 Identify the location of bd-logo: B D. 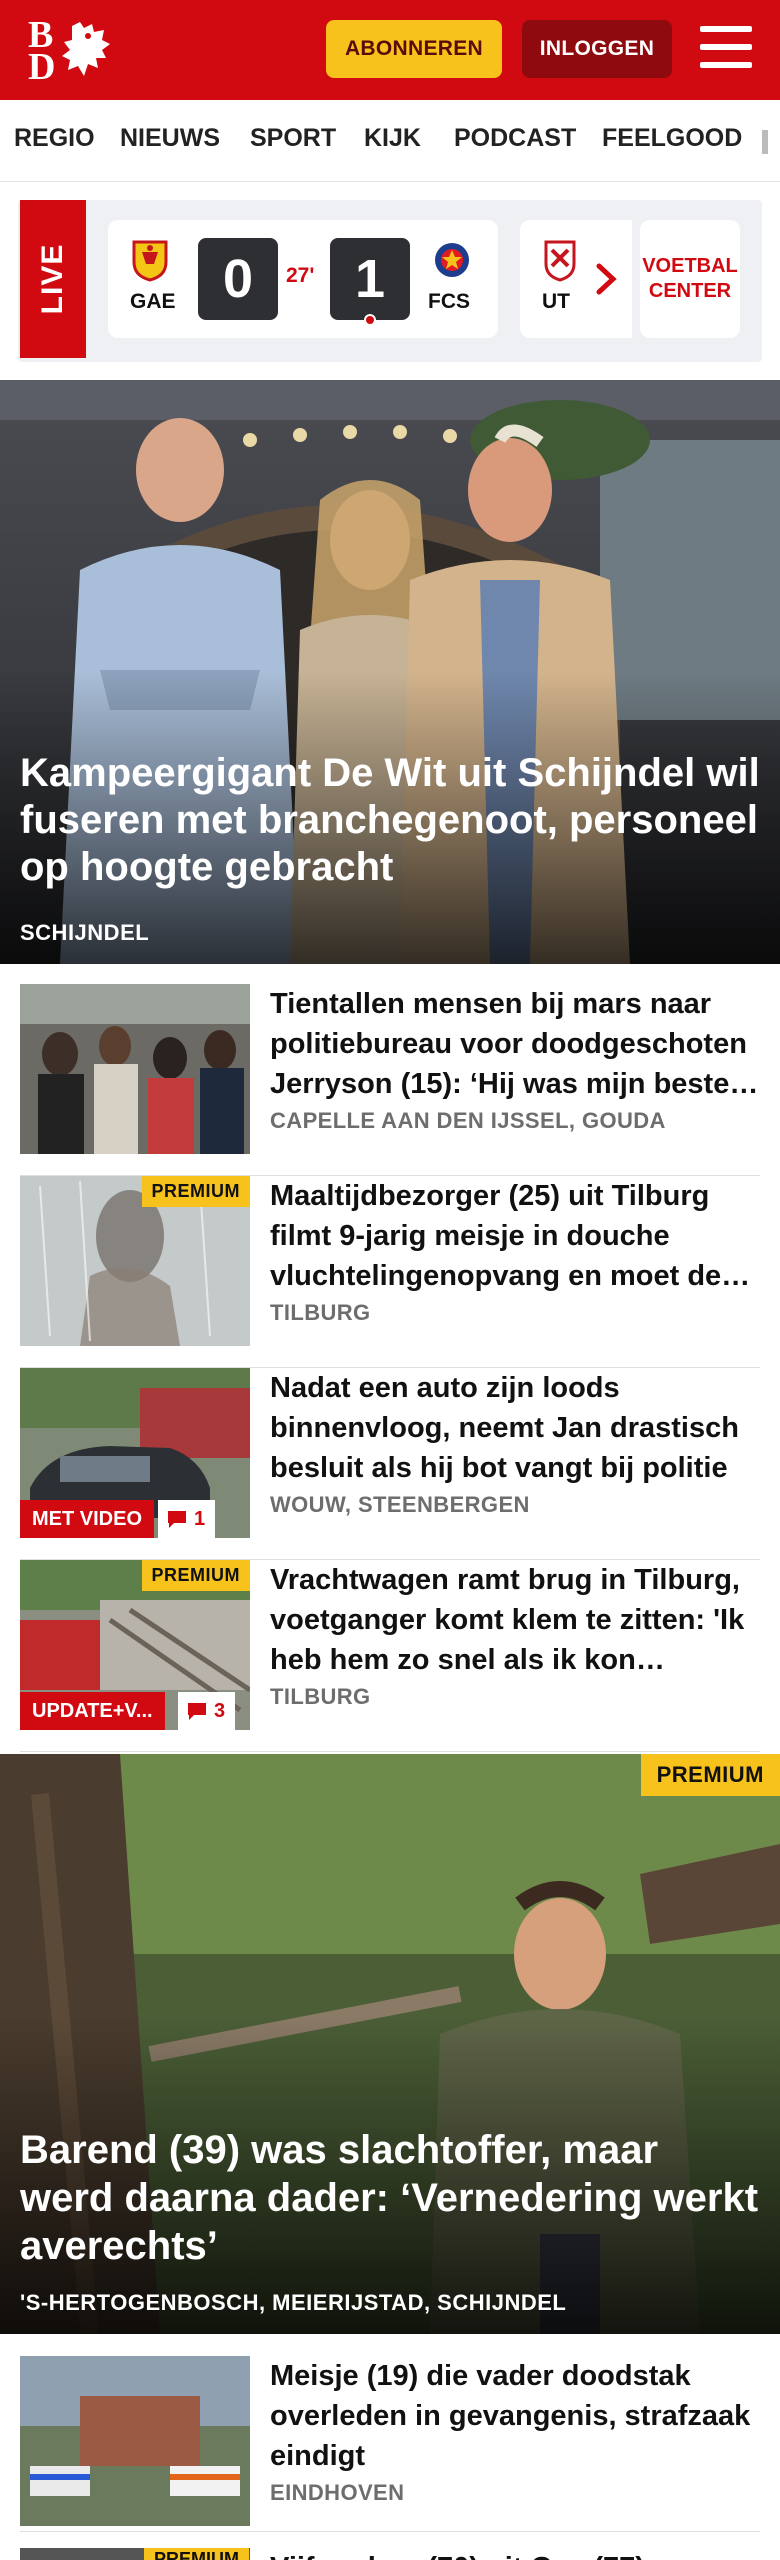
(70, 50).